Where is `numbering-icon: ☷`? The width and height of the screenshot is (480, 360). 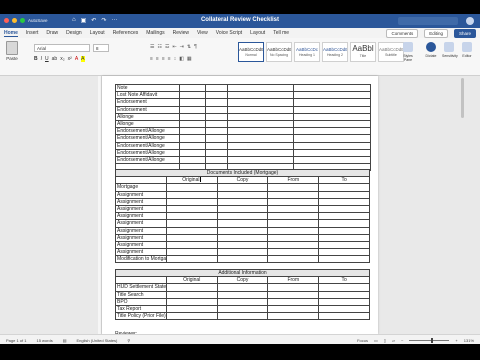 numbering-icon: ☷ is located at coordinates (159, 47).